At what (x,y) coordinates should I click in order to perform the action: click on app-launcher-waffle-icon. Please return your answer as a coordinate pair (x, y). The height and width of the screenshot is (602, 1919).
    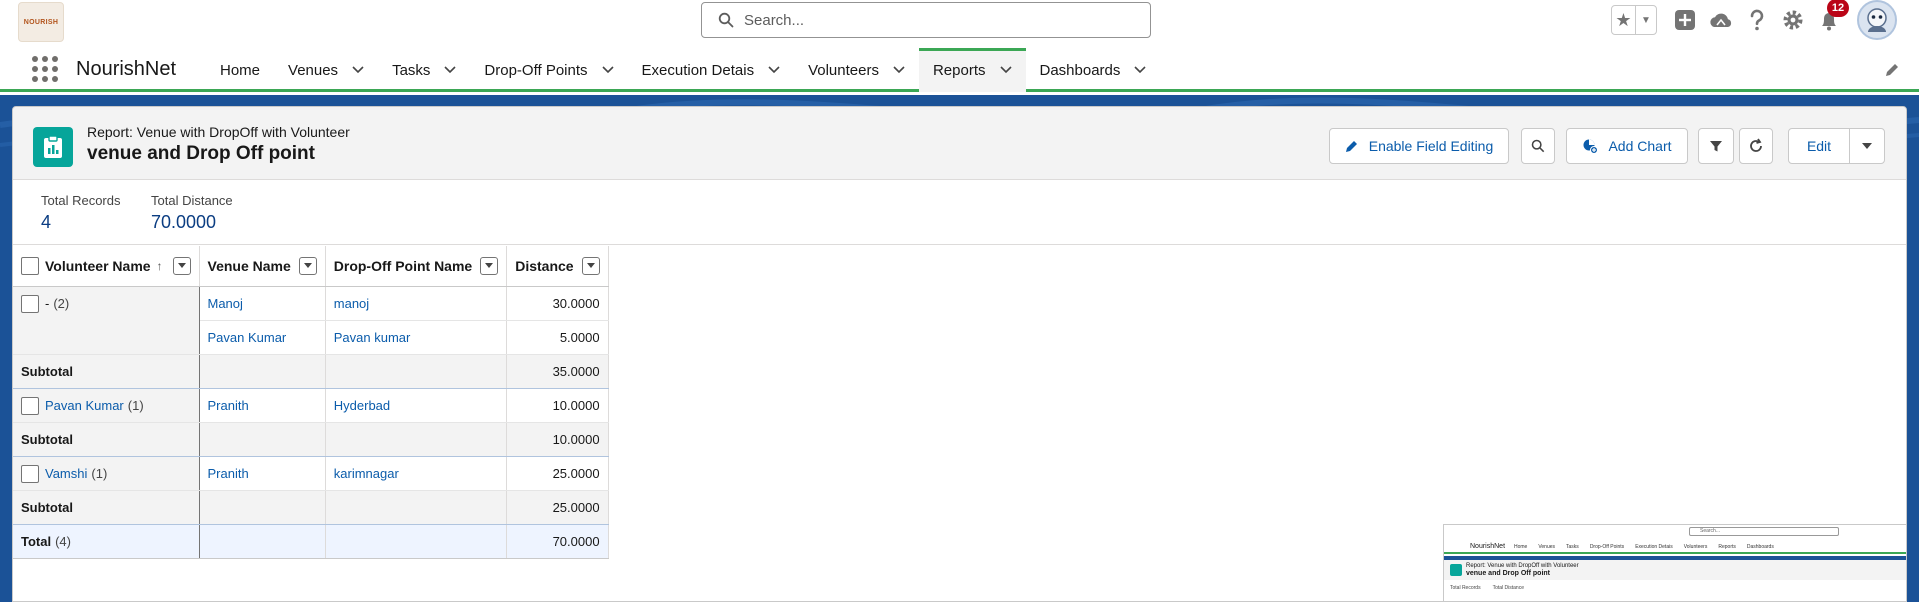
    Looking at the image, I should click on (45, 69).